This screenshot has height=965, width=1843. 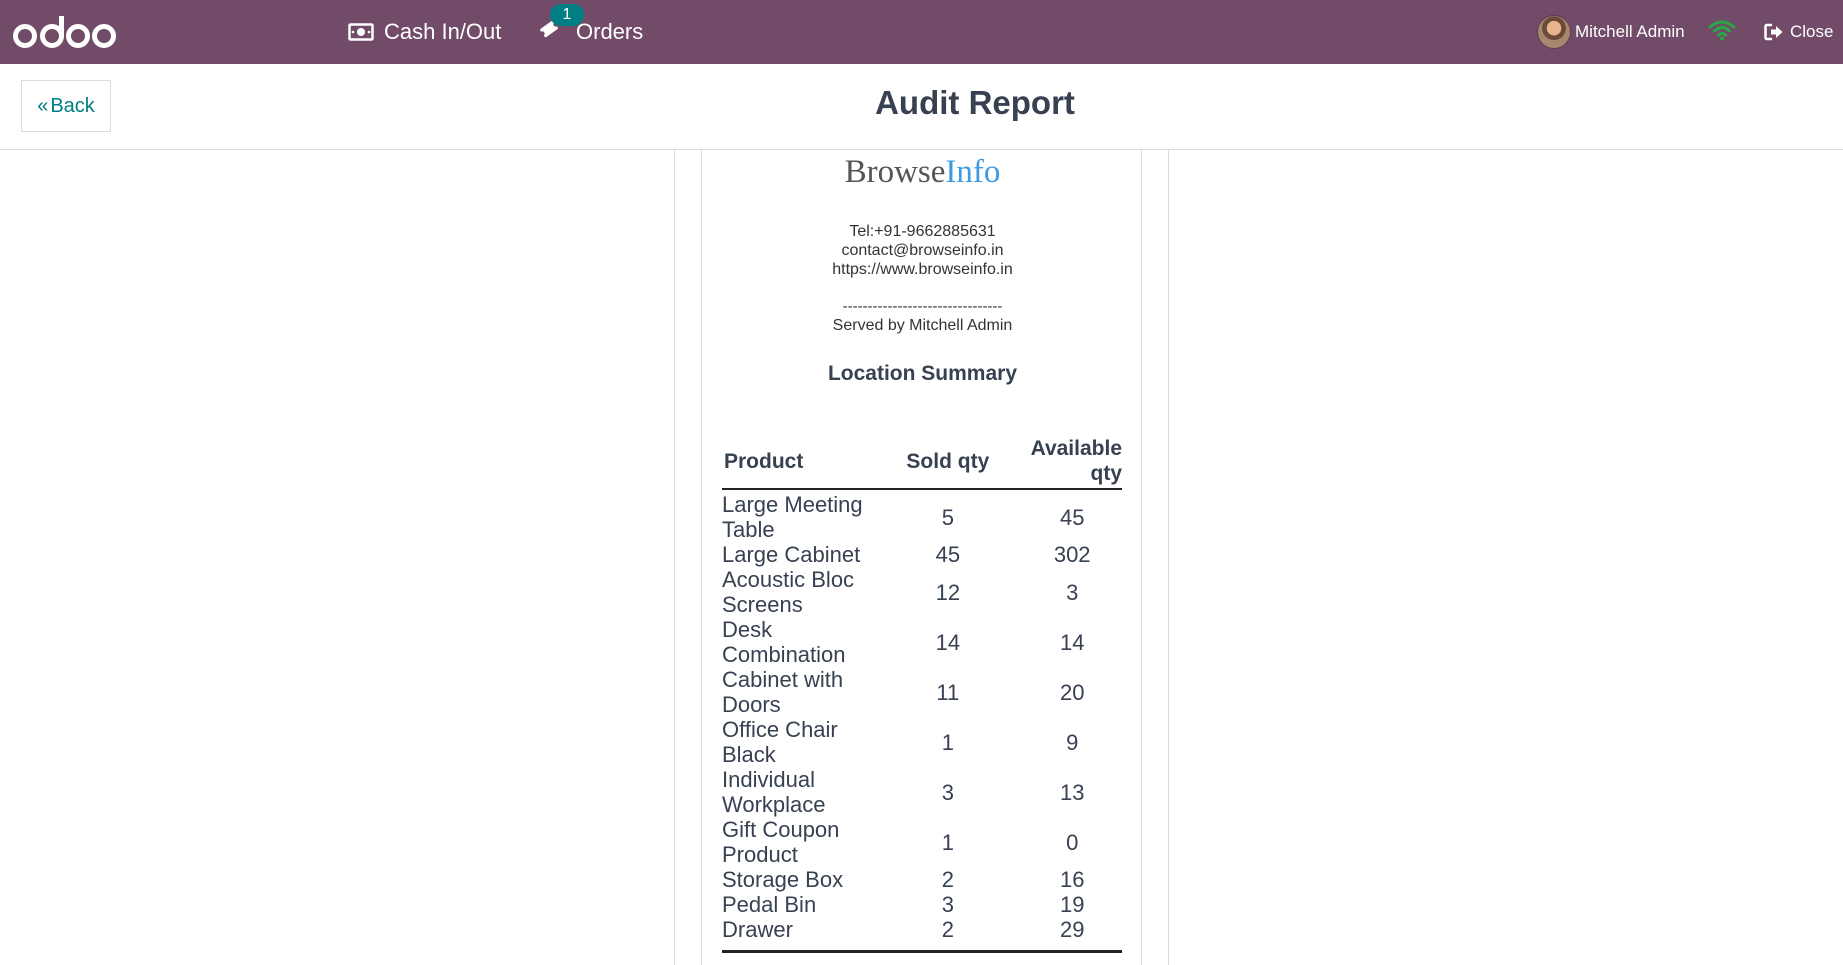 What do you see at coordinates (1773, 32) in the screenshot?
I see `sign-out-icon` at bounding box center [1773, 32].